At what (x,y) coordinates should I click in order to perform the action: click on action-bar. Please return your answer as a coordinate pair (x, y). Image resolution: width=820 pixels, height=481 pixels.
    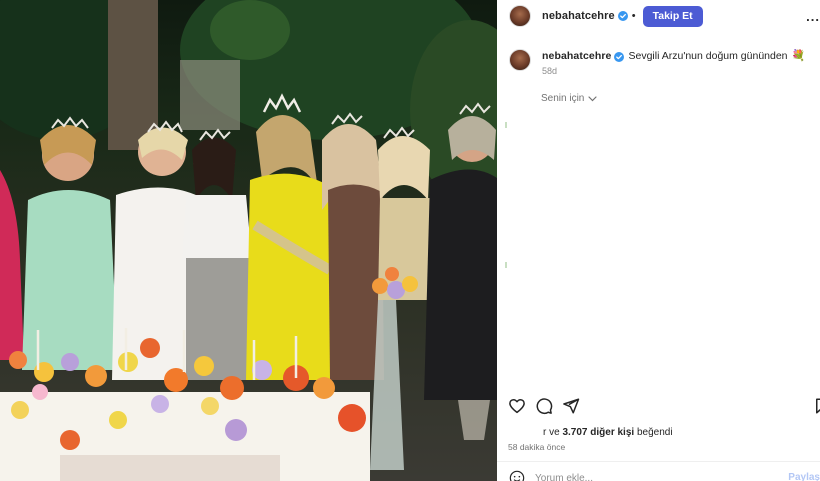
    Looking at the image, I should click on (658, 407).